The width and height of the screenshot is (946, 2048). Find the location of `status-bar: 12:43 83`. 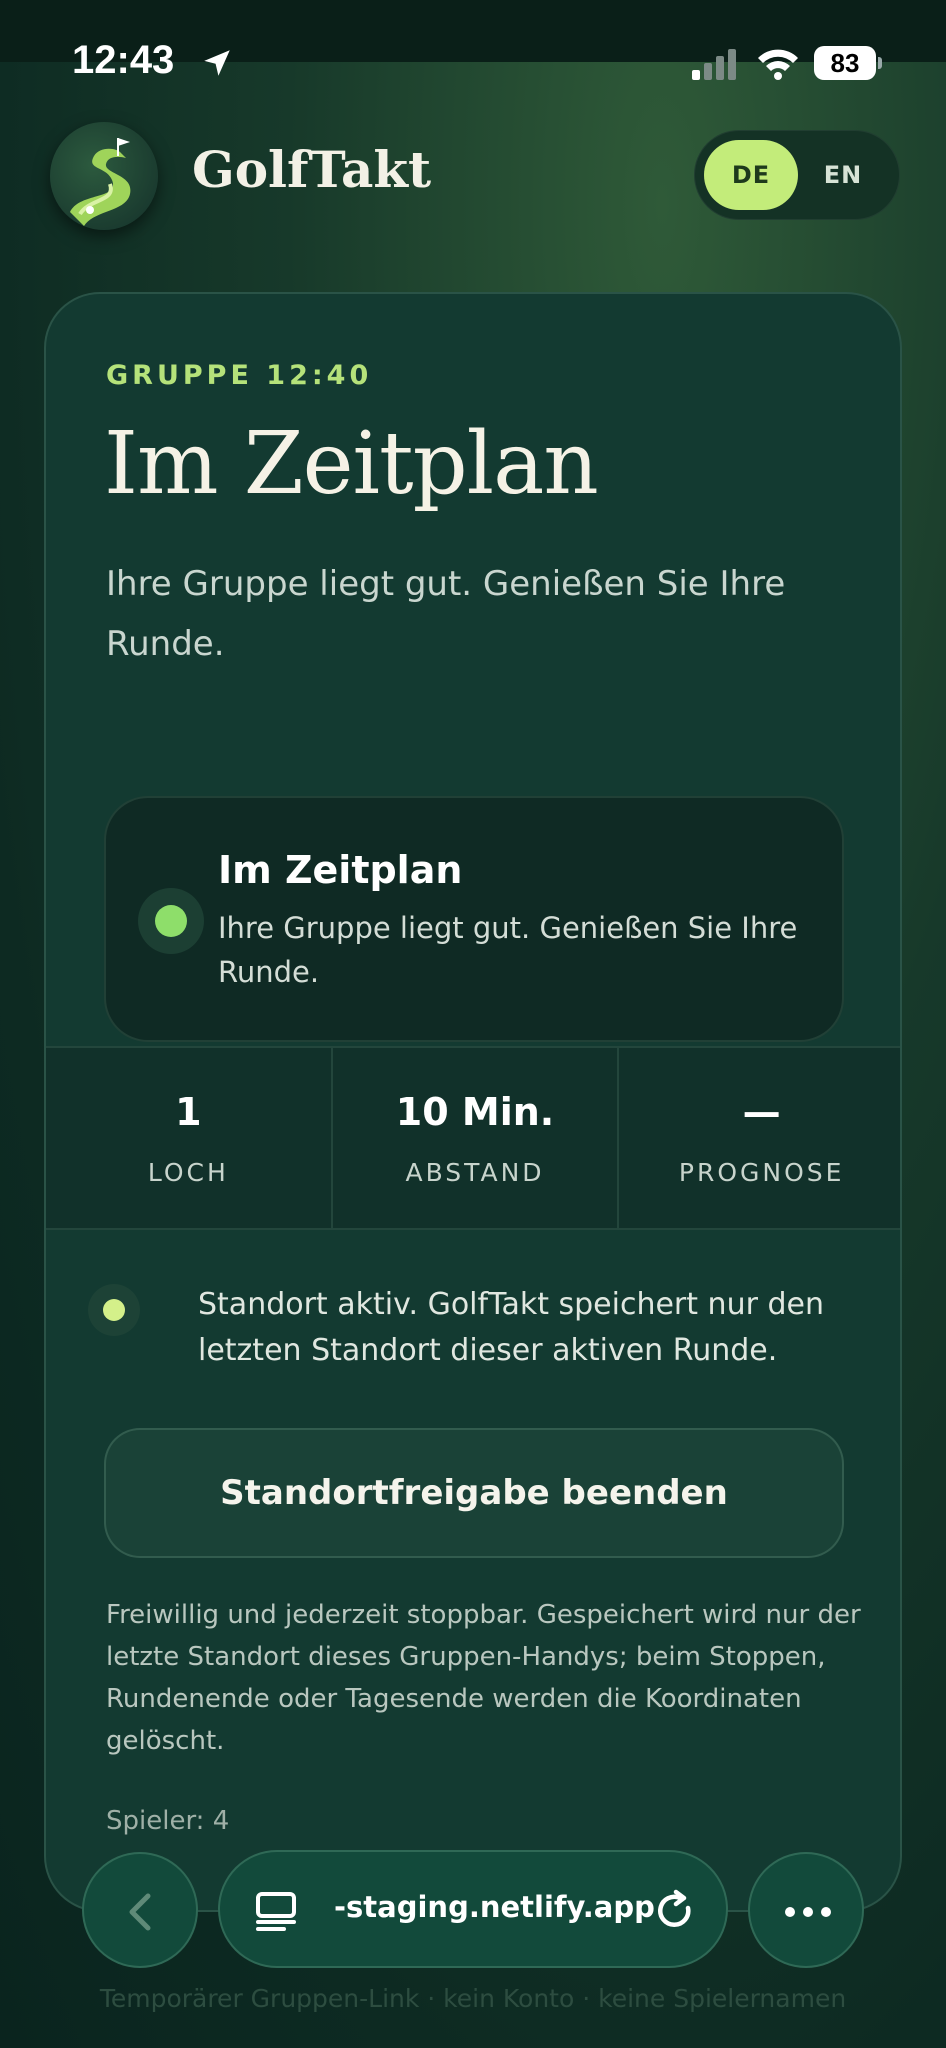

status-bar: 12:43 83 is located at coordinates (473, 41).